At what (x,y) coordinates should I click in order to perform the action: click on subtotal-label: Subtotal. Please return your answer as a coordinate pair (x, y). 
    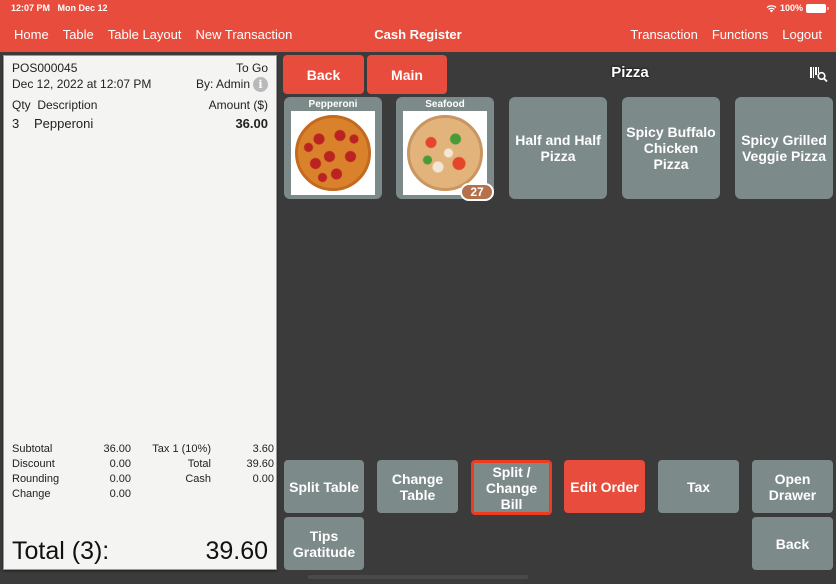
    Looking at the image, I should click on (32, 449).